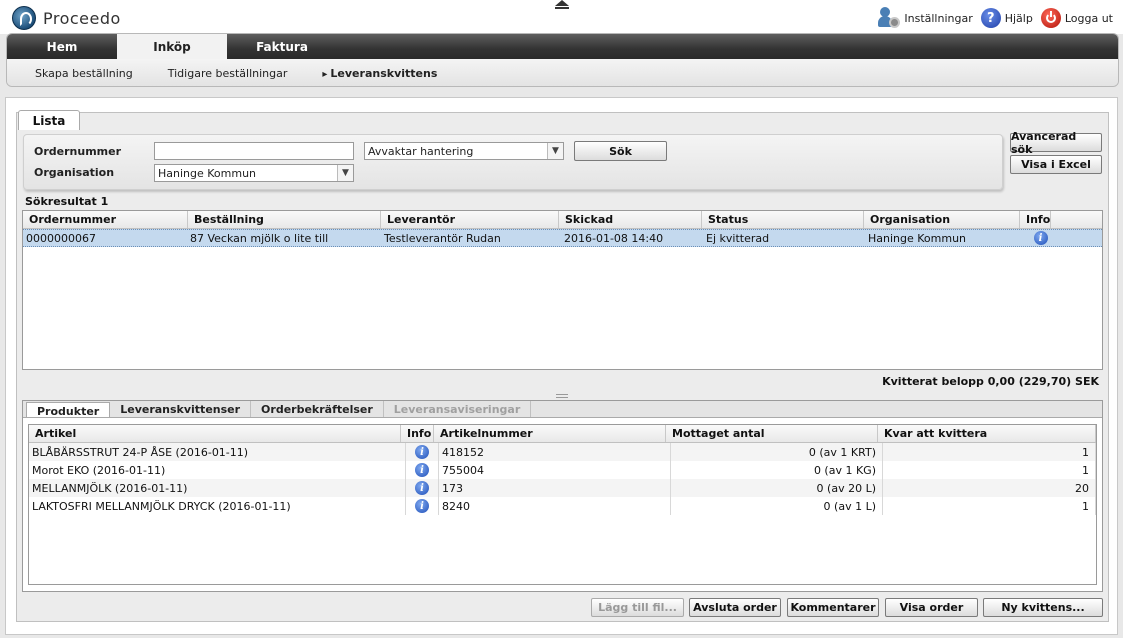 The image size is (1123, 638). Describe the element at coordinates (555, 452) in the screenshot. I see `article-number-cell: 418152` at that location.